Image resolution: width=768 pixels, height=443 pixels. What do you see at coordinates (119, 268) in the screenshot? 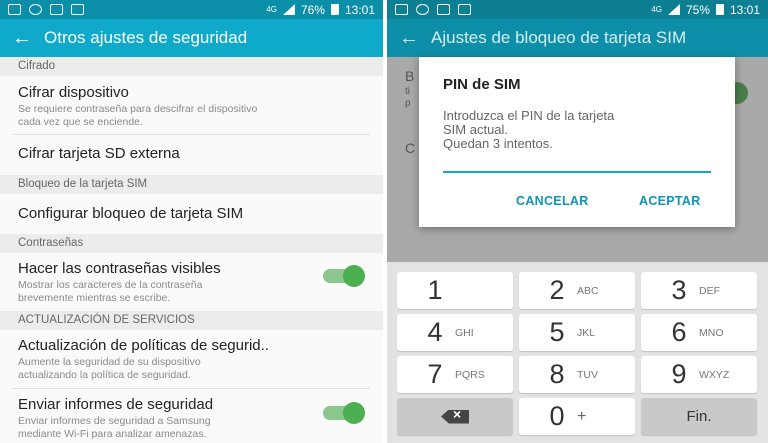
I see `item-title: Hacer las contraseñas visibles` at bounding box center [119, 268].